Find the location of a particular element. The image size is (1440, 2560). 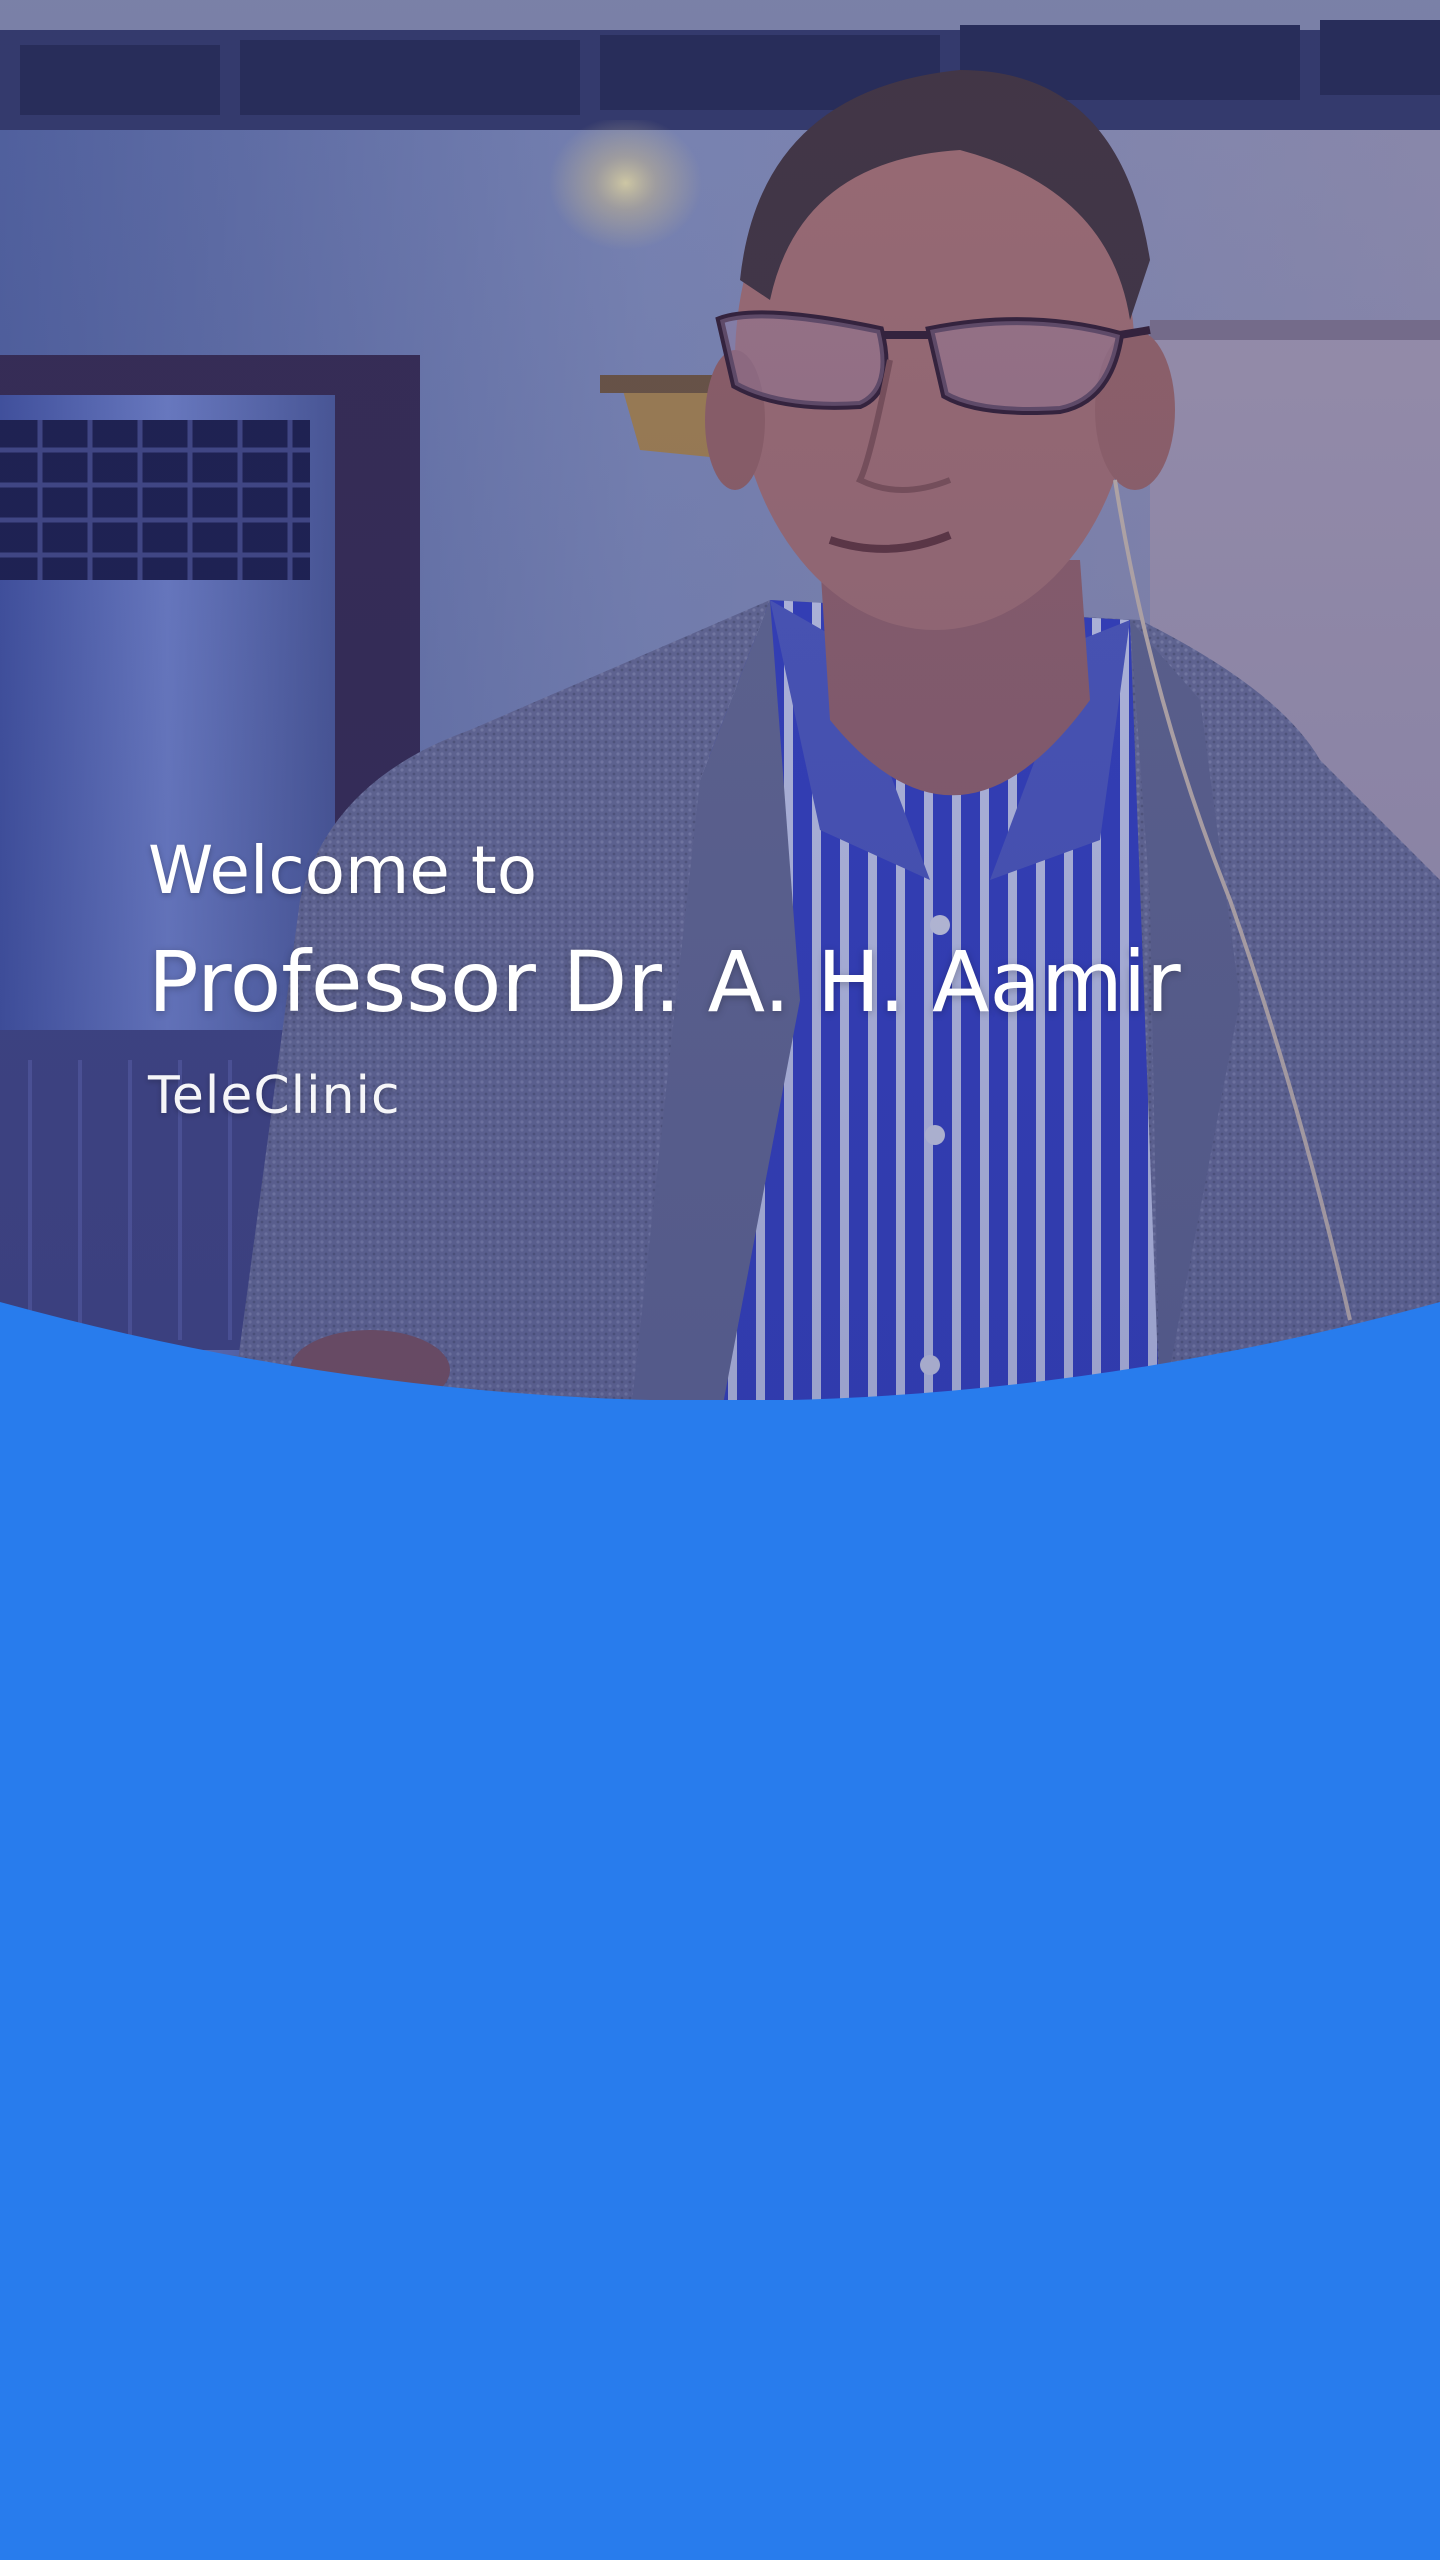

clinic-name: TeleClinic is located at coordinates (274, 1096).